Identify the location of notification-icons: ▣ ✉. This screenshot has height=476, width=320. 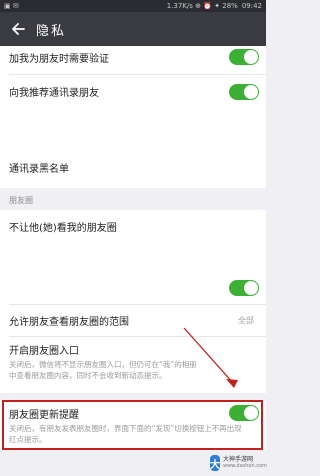
(11, 6).